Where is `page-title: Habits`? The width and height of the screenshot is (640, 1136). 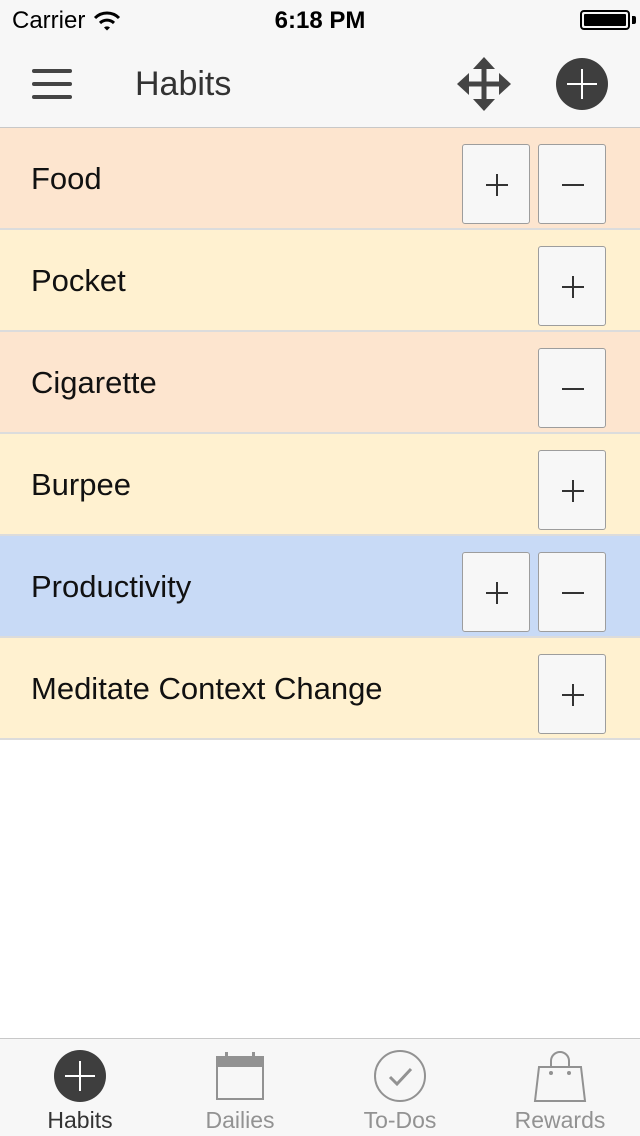
page-title: Habits is located at coordinates (183, 84).